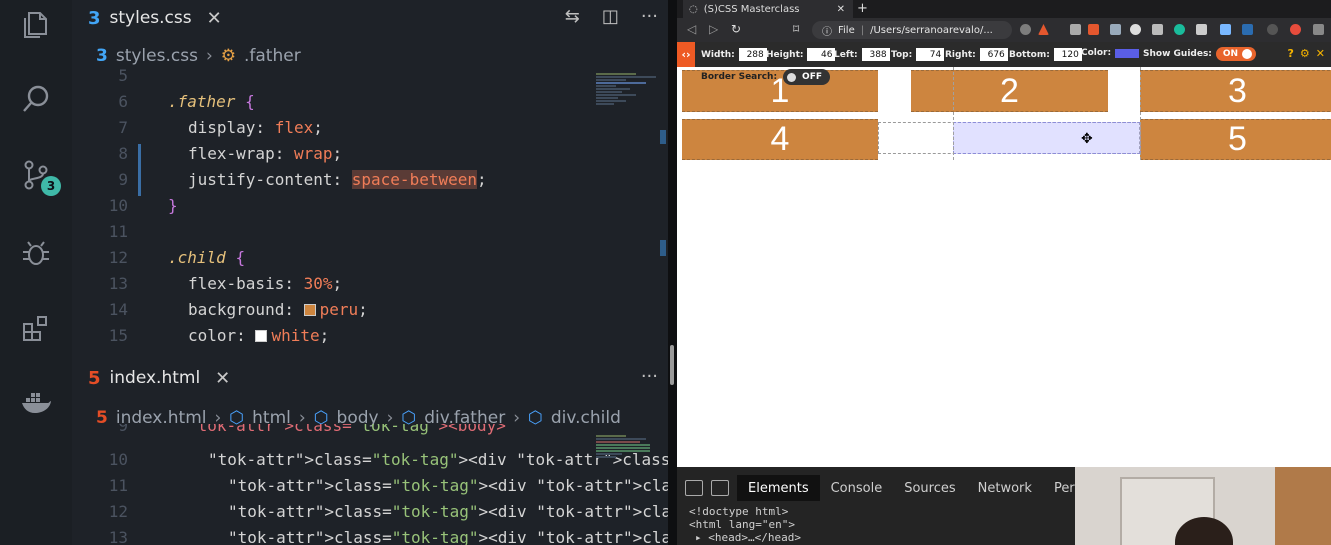 This screenshot has height=545, width=1331. I want to click on docker-icon, so click(36, 403).